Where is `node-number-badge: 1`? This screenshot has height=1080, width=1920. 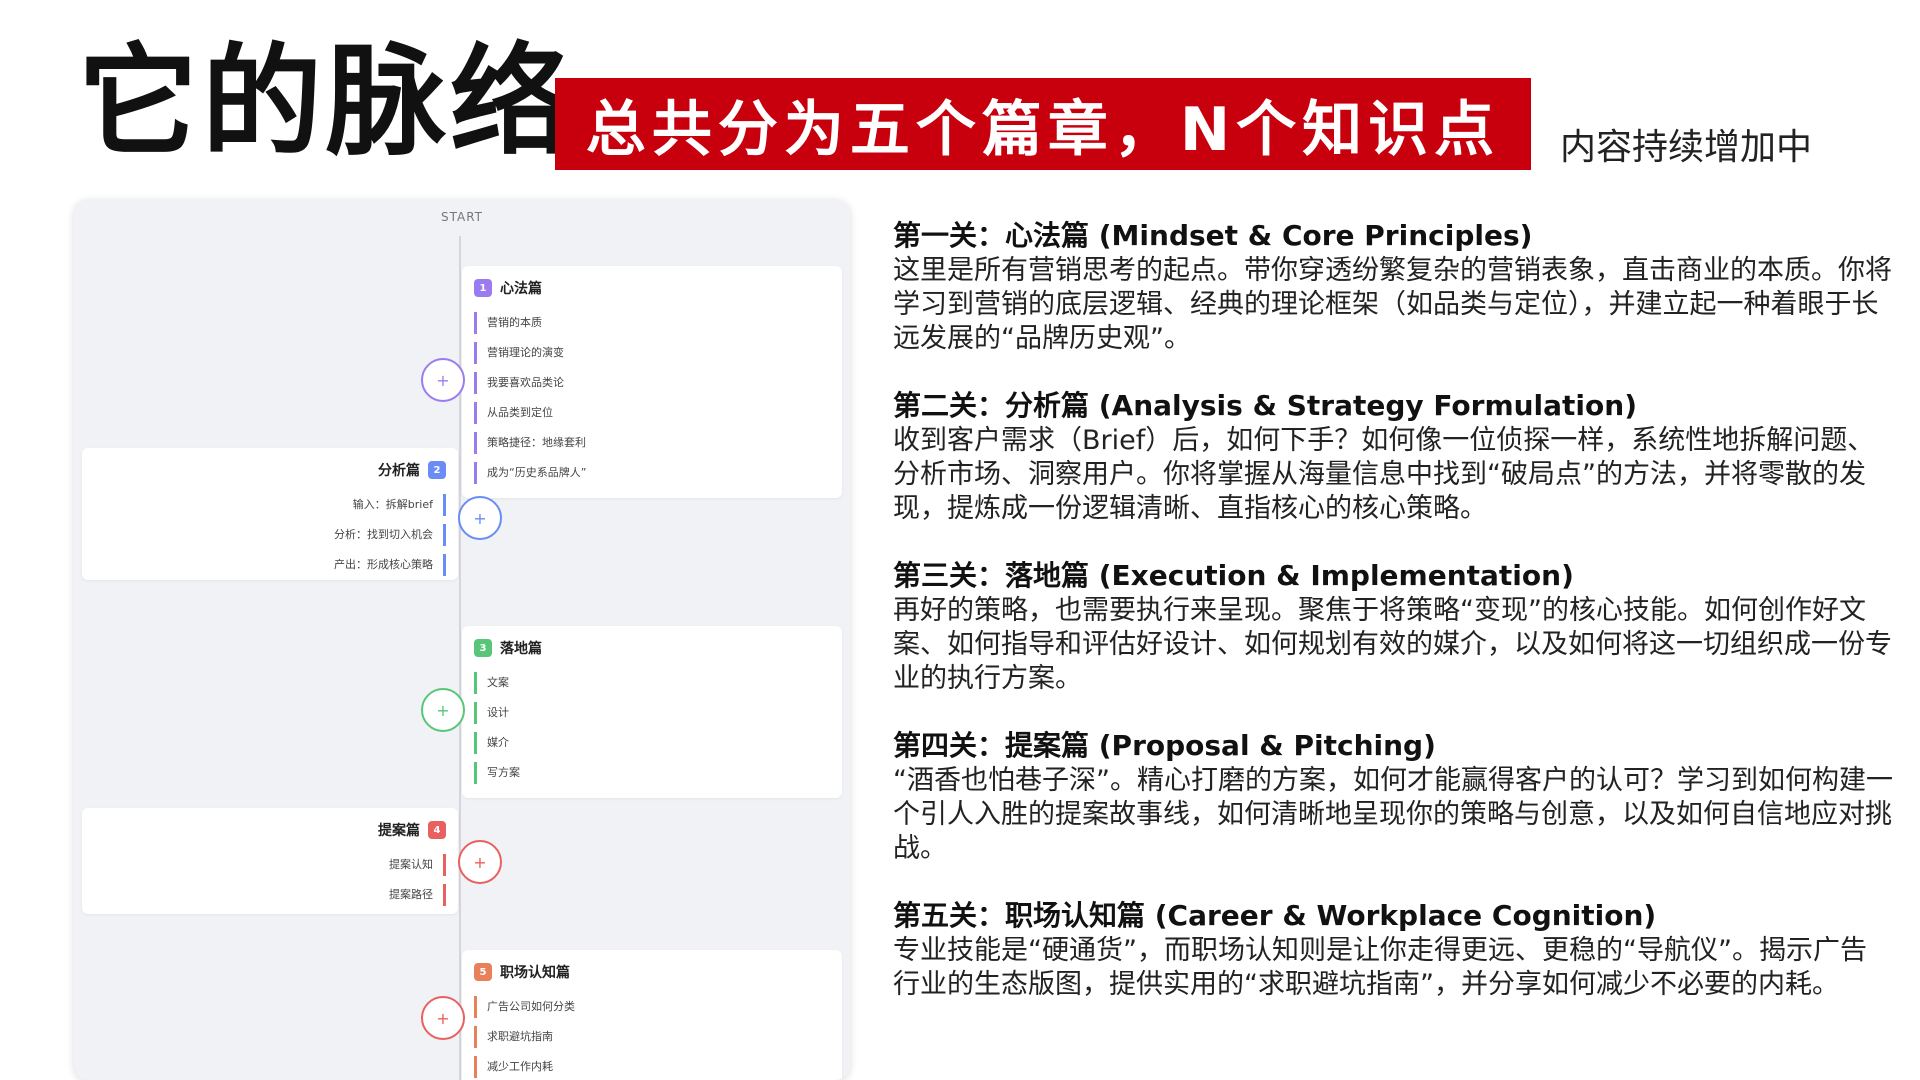 node-number-badge: 1 is located at coordinates (483, 288).